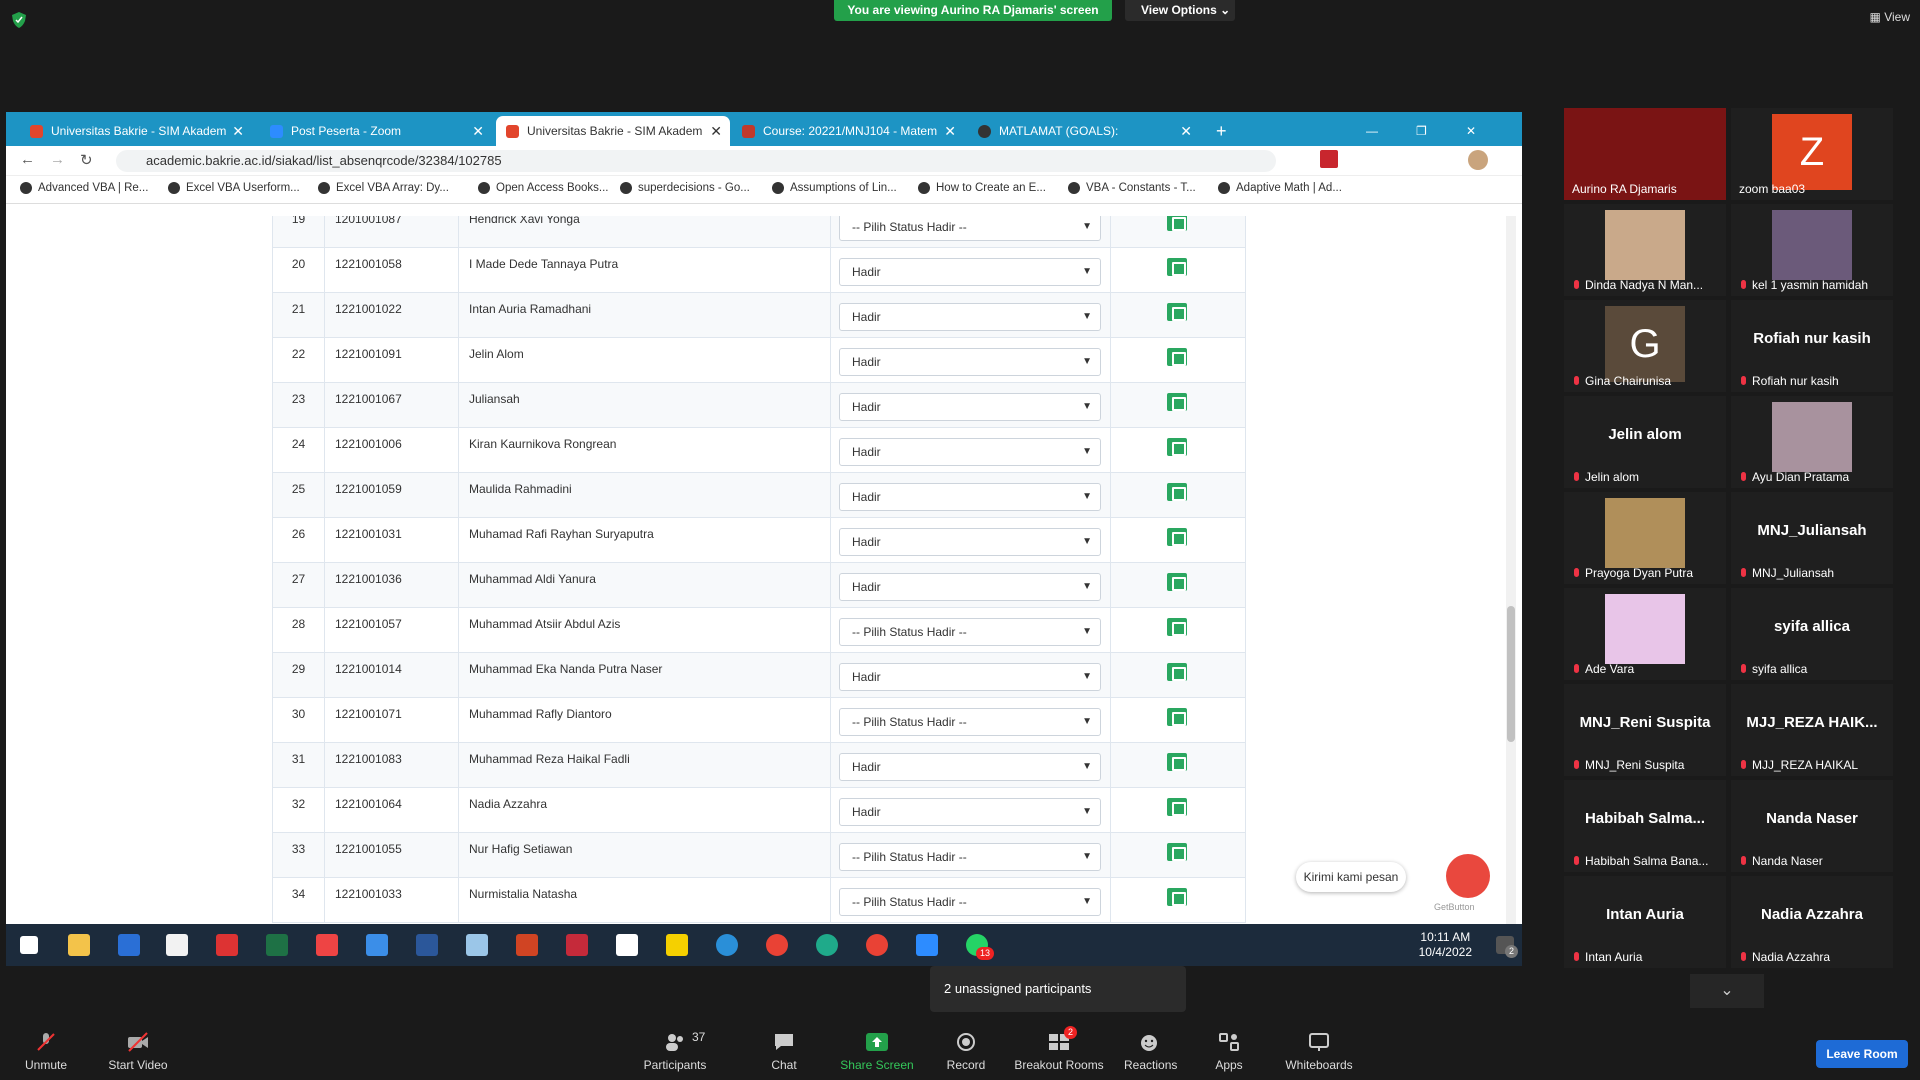 This screenshot has height=1080, width=1920. What do you see at coordinates (1812, 250) in the screenshot?
I see `participant-tile: kel 1 yasmin hamidah` at bounding box center [1812, 250].